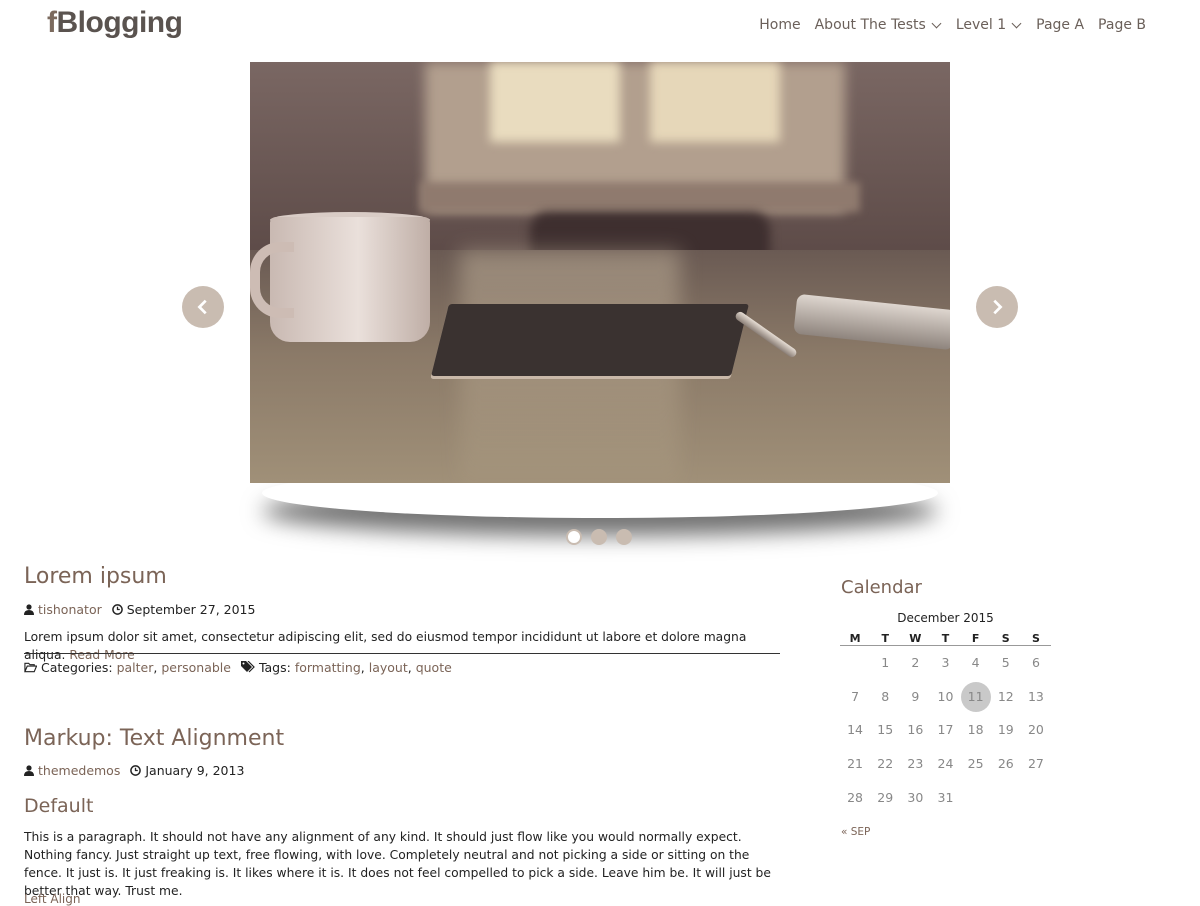  I want to click on slider-pagination, so click(599, 537).